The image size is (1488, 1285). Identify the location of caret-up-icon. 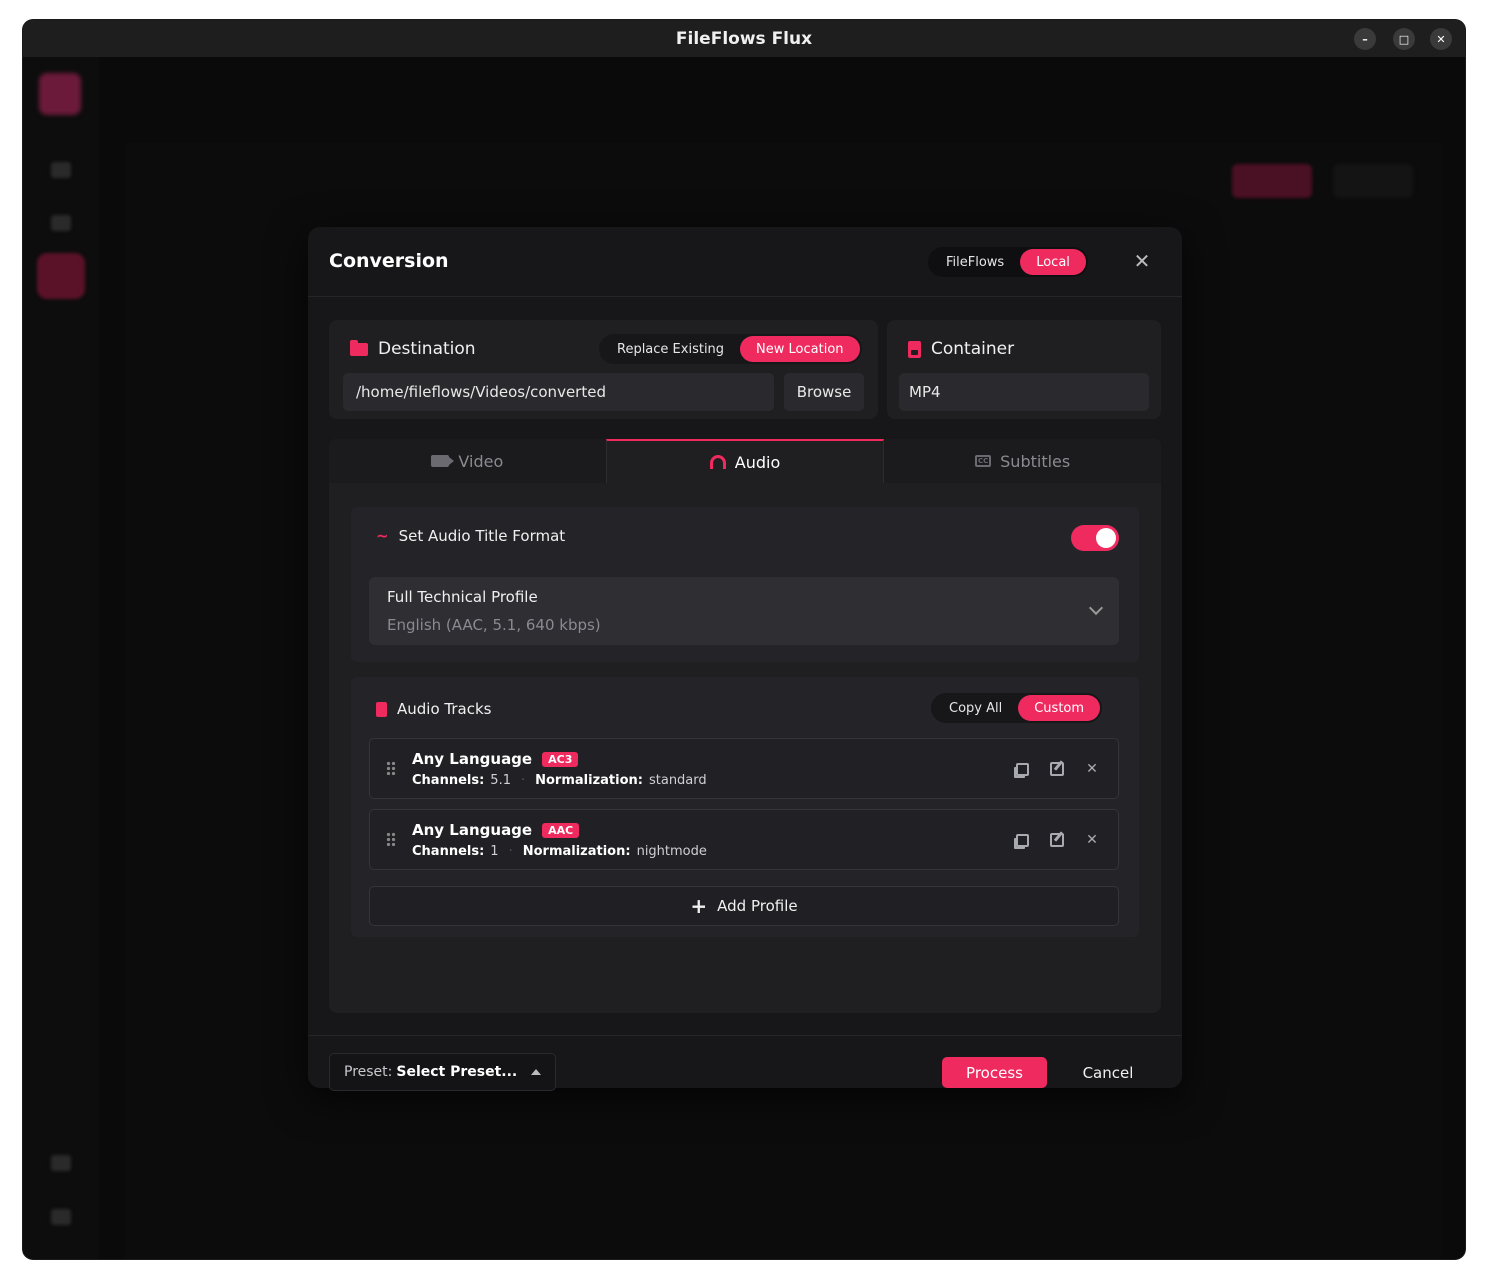
(536, 1072).